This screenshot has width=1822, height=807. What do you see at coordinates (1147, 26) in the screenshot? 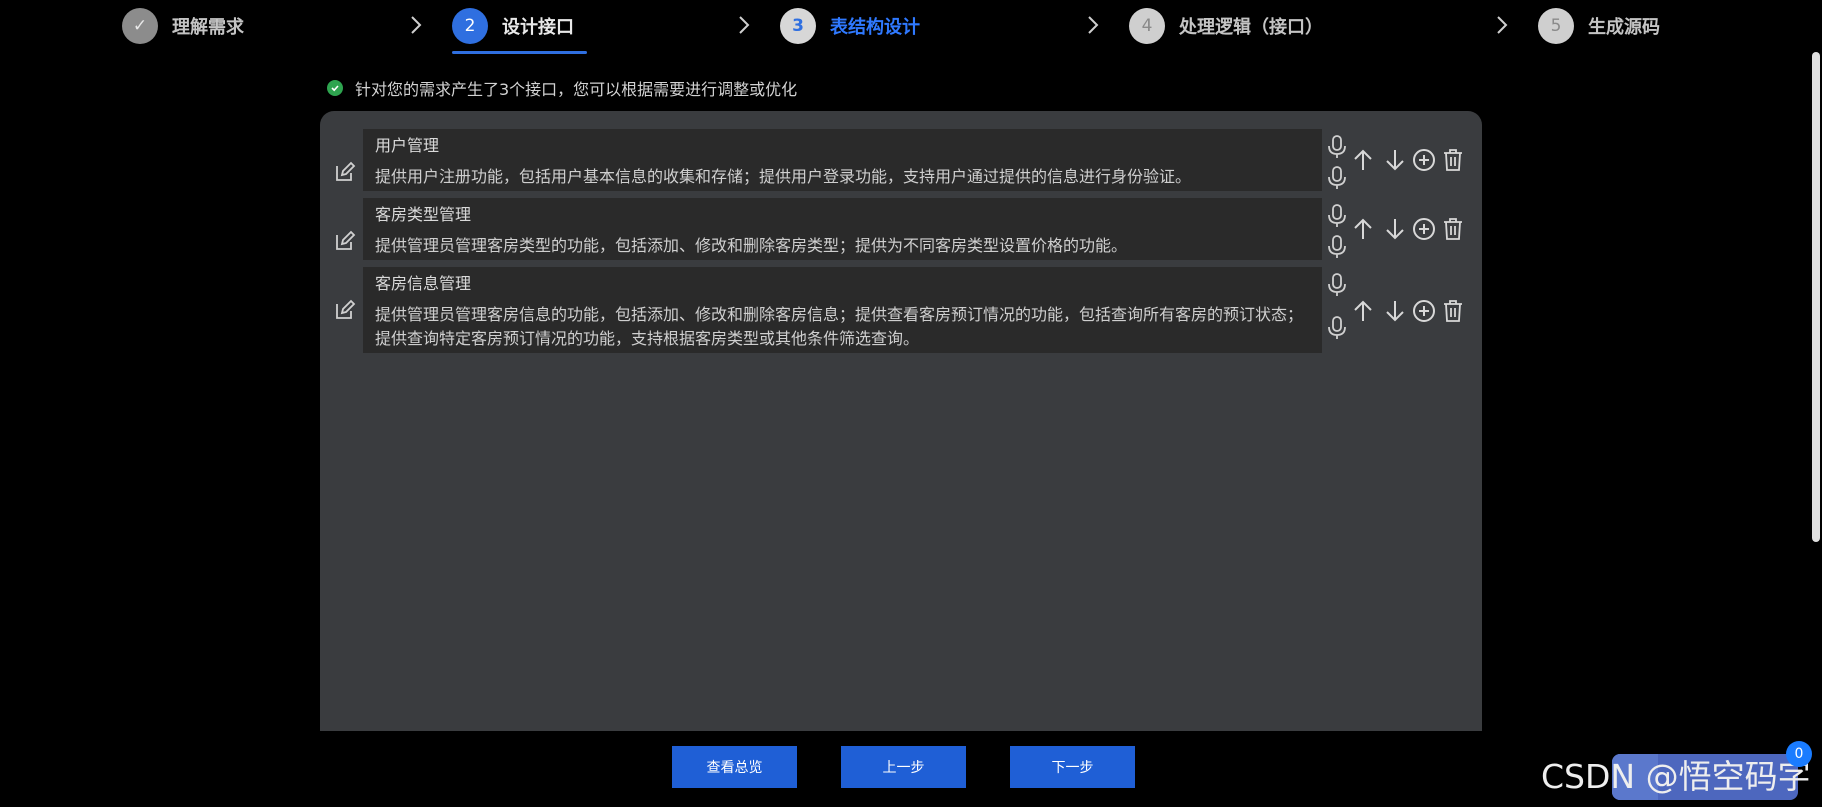
I see `step-4-number: 4` at bounding box center [1147, 26].